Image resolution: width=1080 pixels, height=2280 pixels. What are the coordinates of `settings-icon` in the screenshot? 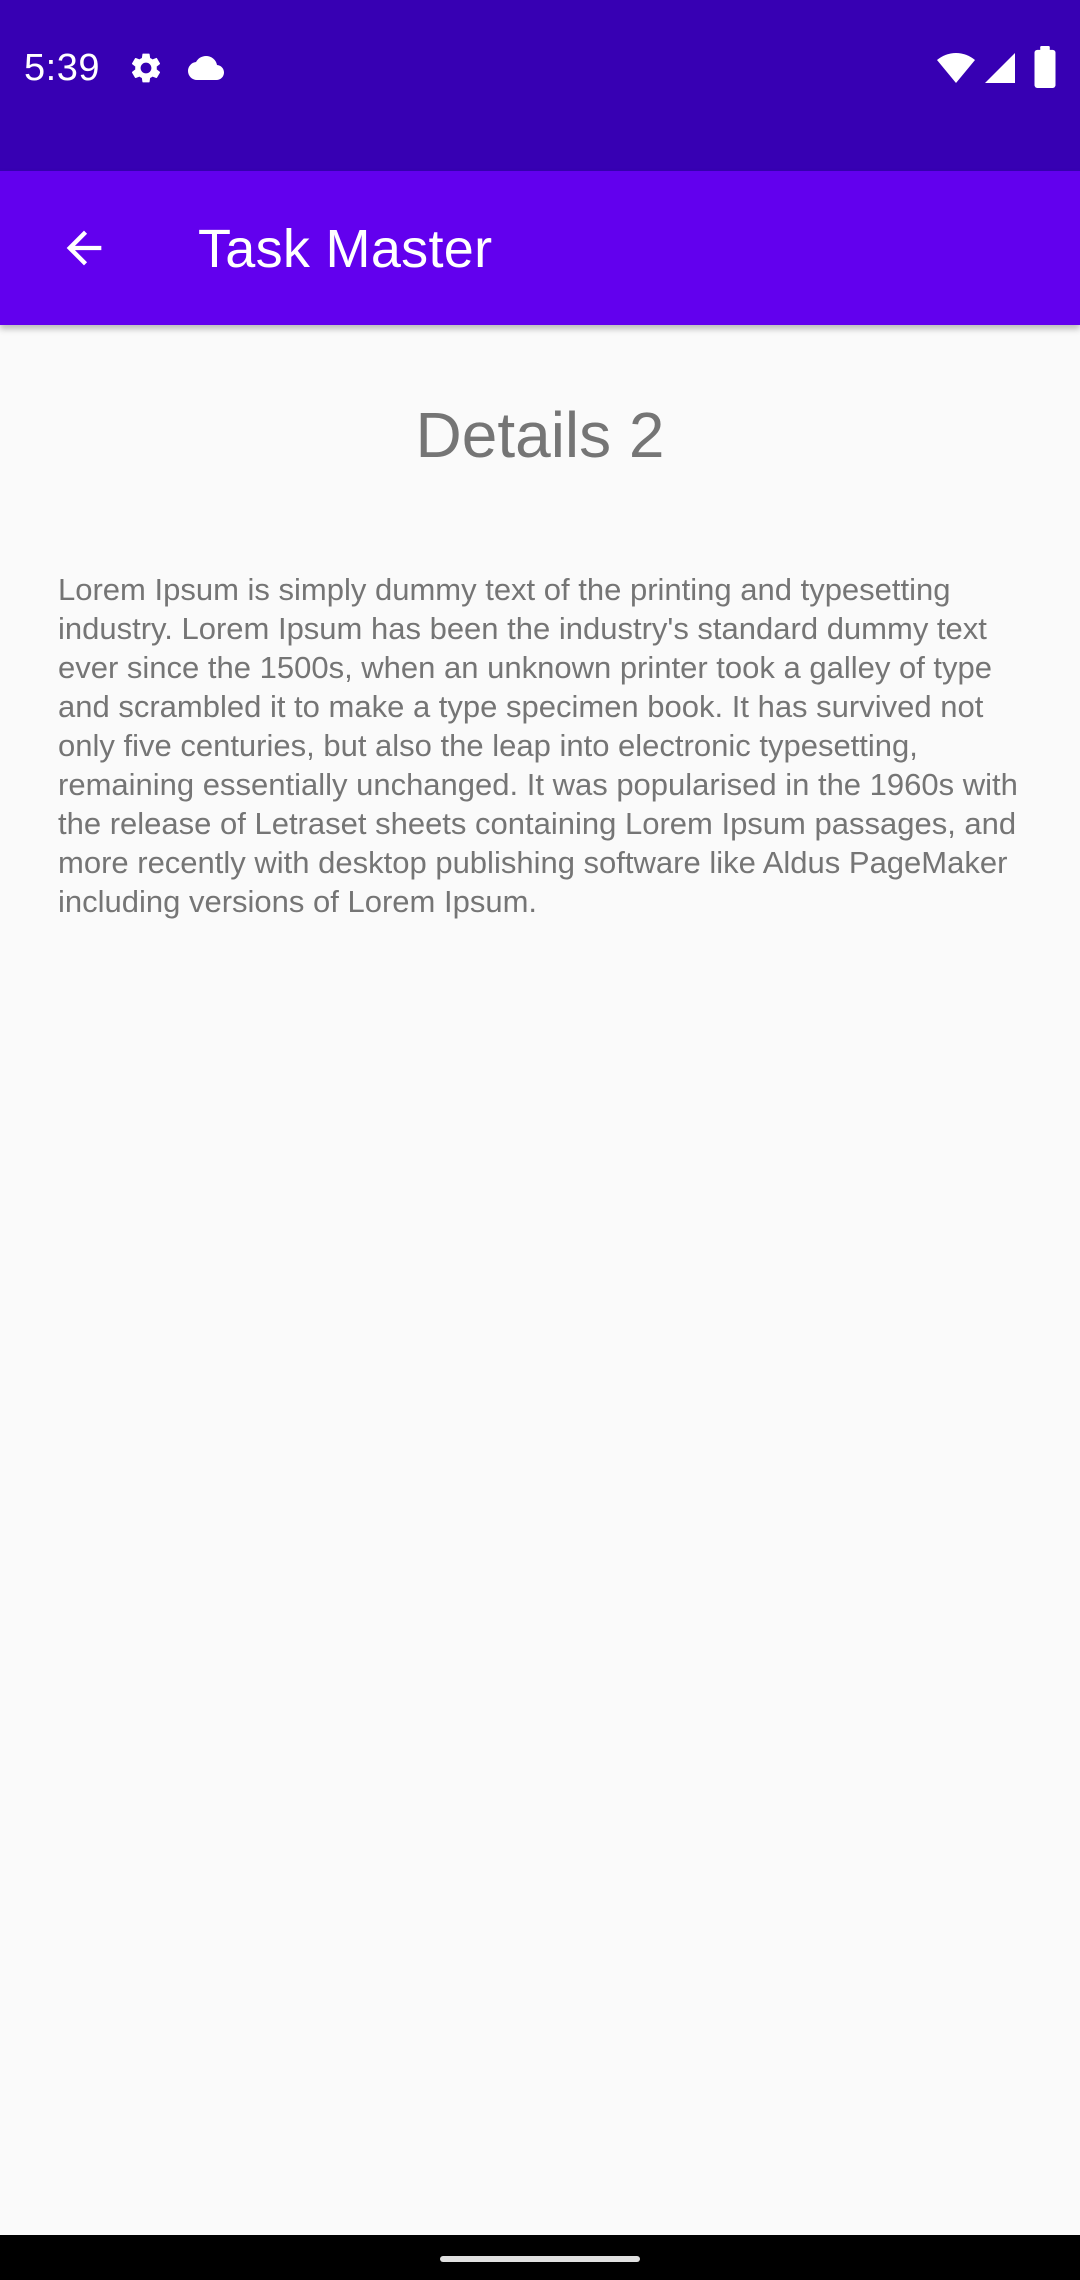 It's located at (146, 68).